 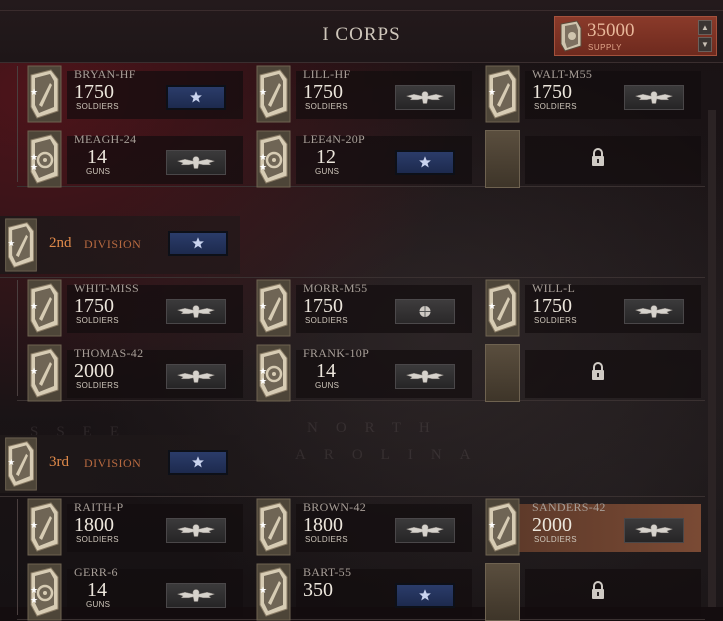 I want to click on unit-name: WILL-L, so click(x=554, y=288).